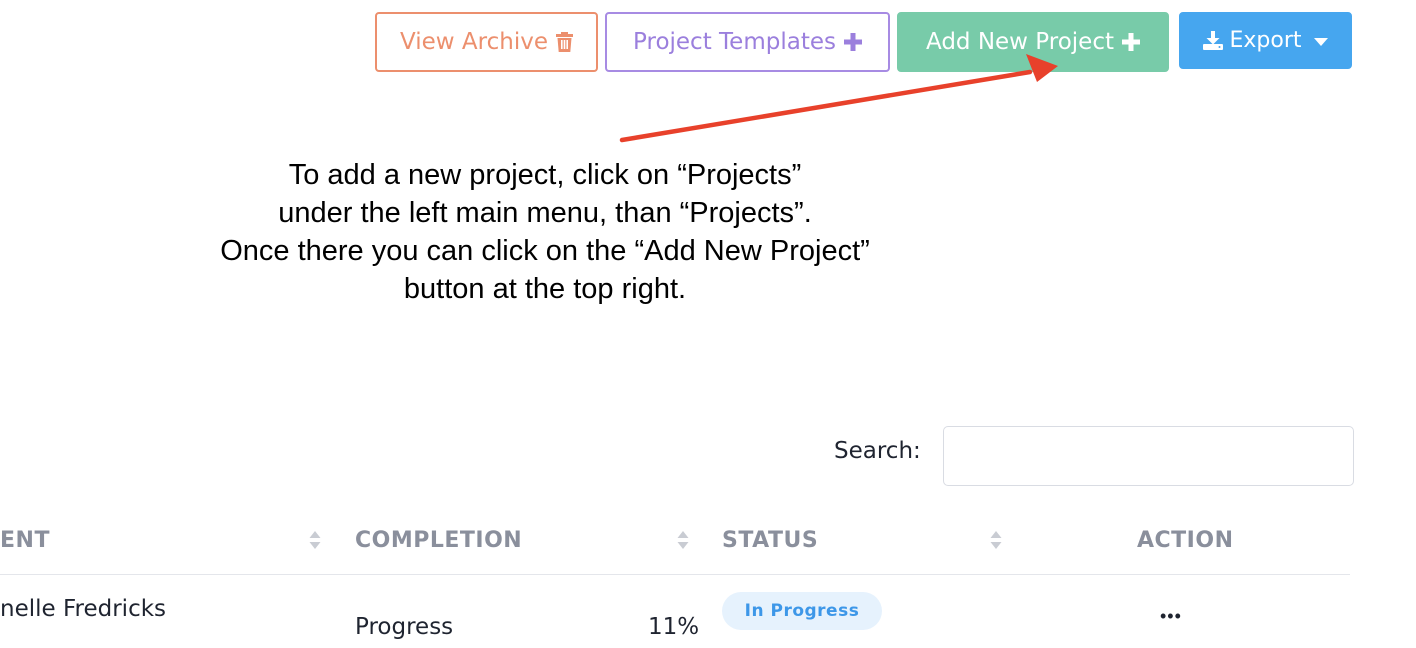  I want to click on status-badge: In Progress, so click(802, 611).